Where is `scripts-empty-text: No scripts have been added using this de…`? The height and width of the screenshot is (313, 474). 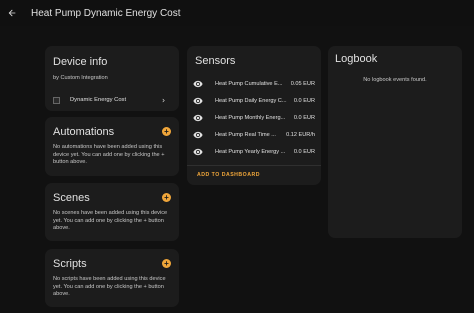 scripts-empty-text: No scripts have been added using this de… is located at coordinates (109, 287).